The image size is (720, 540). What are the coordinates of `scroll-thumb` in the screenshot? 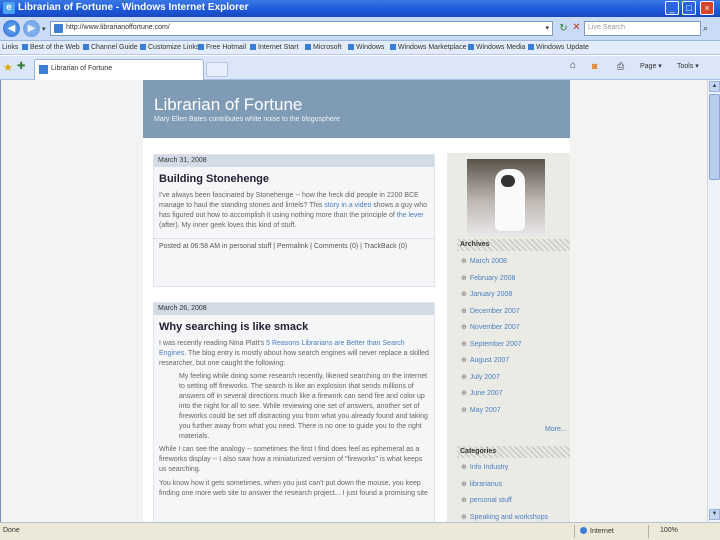 It's located at (714, 137).